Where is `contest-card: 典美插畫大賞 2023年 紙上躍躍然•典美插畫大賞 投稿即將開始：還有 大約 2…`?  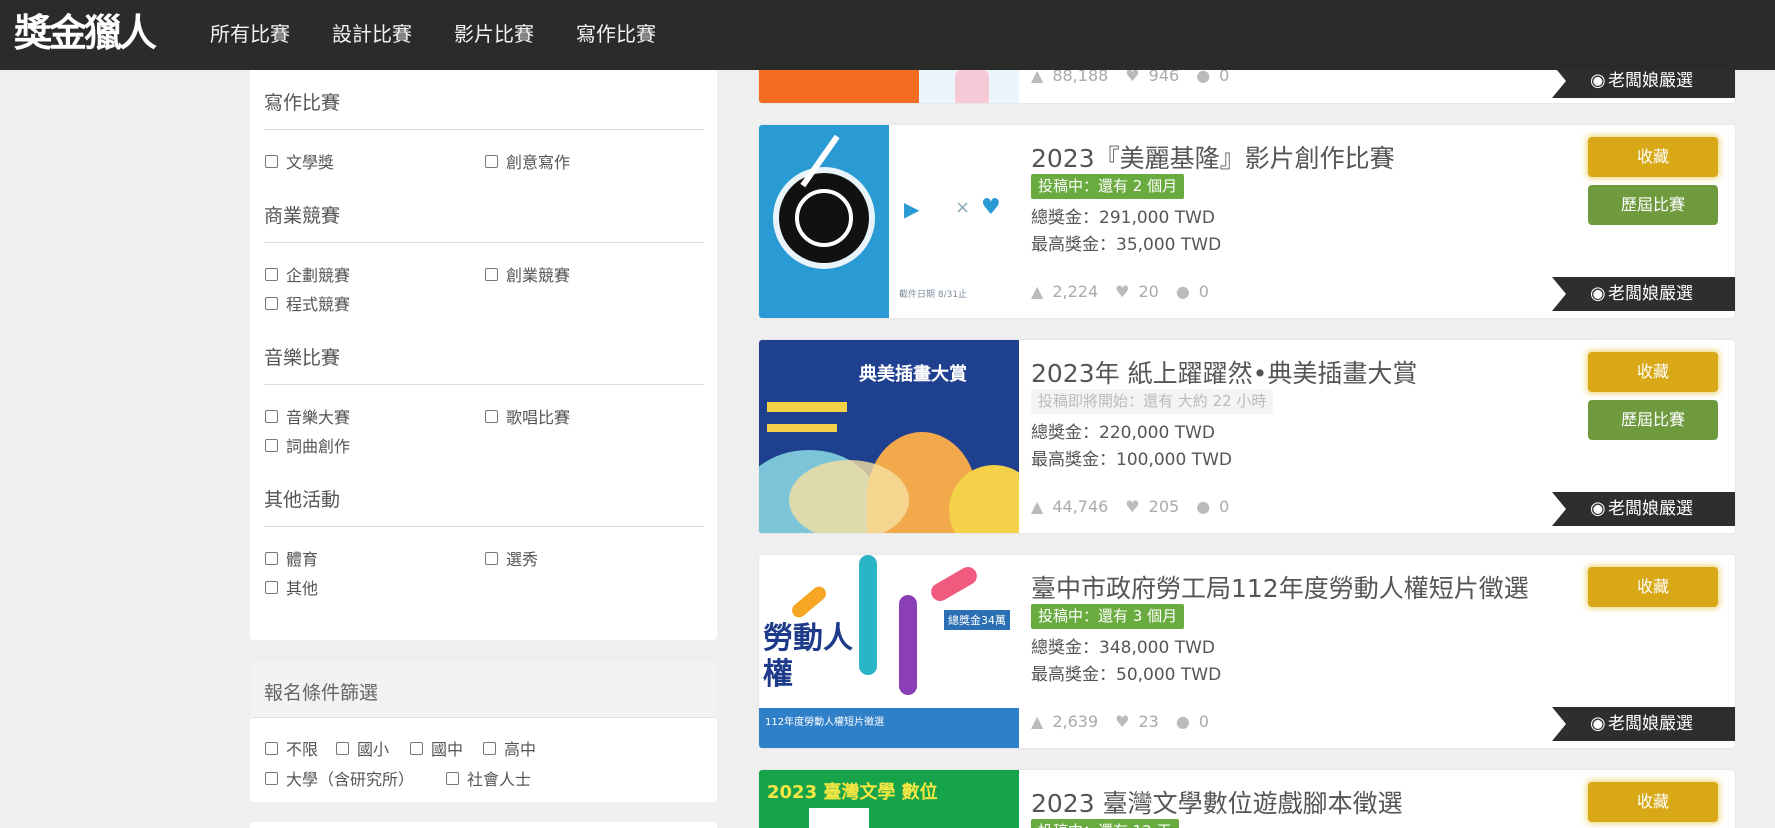 contest-card: 典美插畫大賞 2023年 紙上躍躍然•典美插畫大賞 投稿即將開始：還有 大約 2… is located at coordinates (1247, 436).